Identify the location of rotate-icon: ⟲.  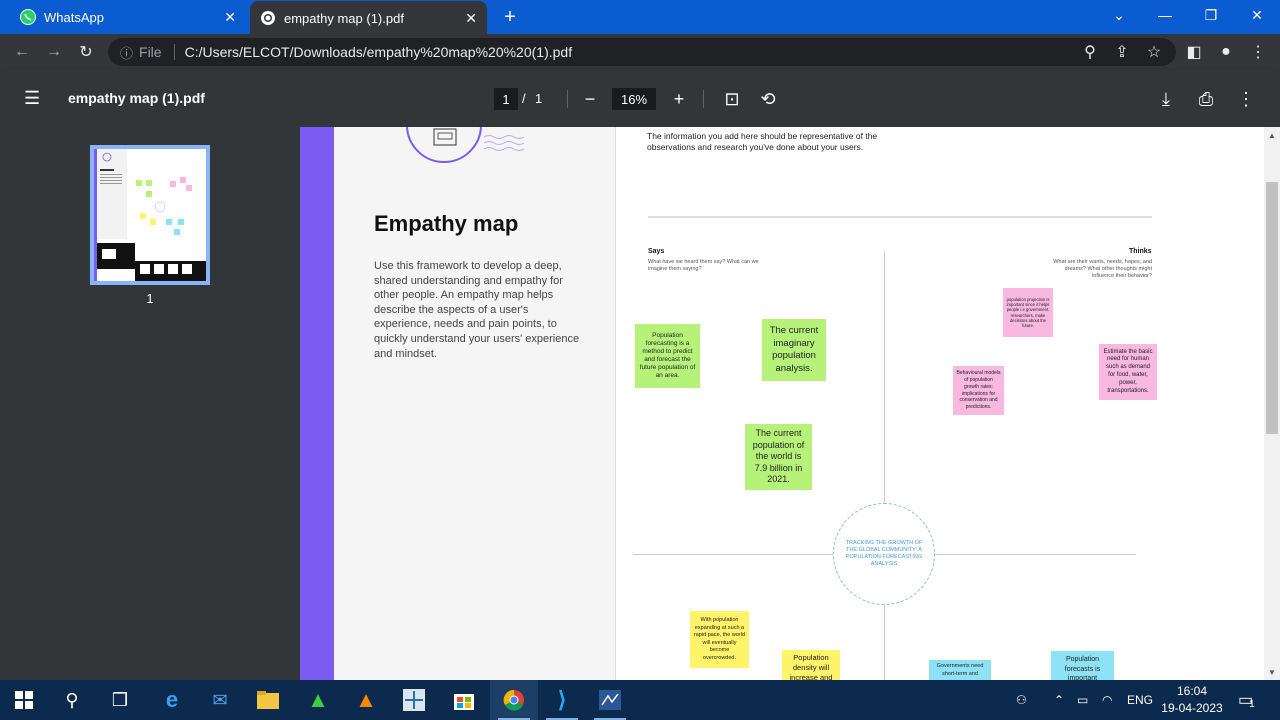
(768, 99).